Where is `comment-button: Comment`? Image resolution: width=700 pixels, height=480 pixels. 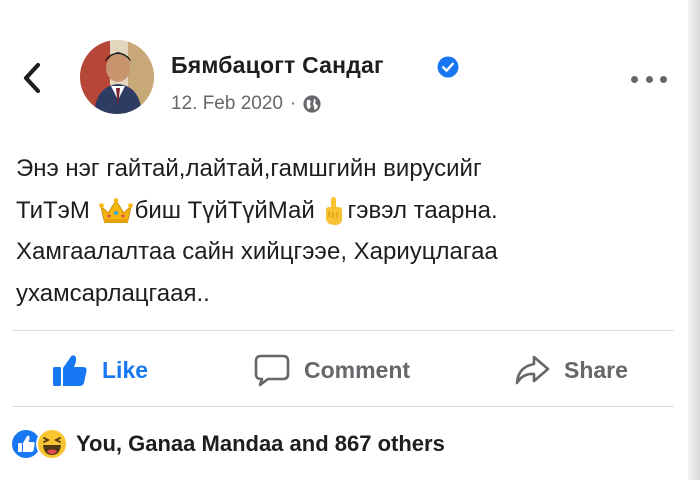
comment-button: Comment is located at coordinates (332, 370).